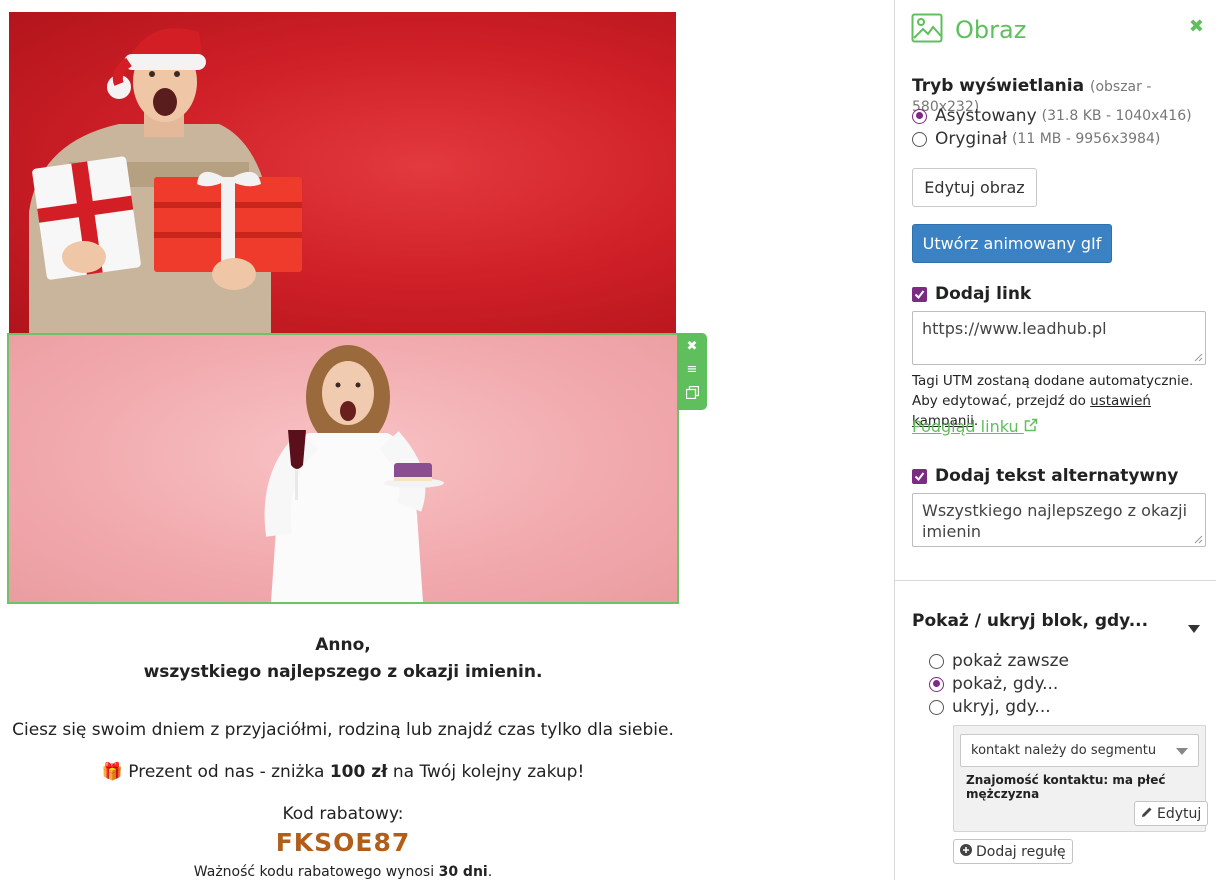  Describe the element at coordinates (965, 426) in the screenshot. I see `link-preview-label: Podgląd linku` at that location.